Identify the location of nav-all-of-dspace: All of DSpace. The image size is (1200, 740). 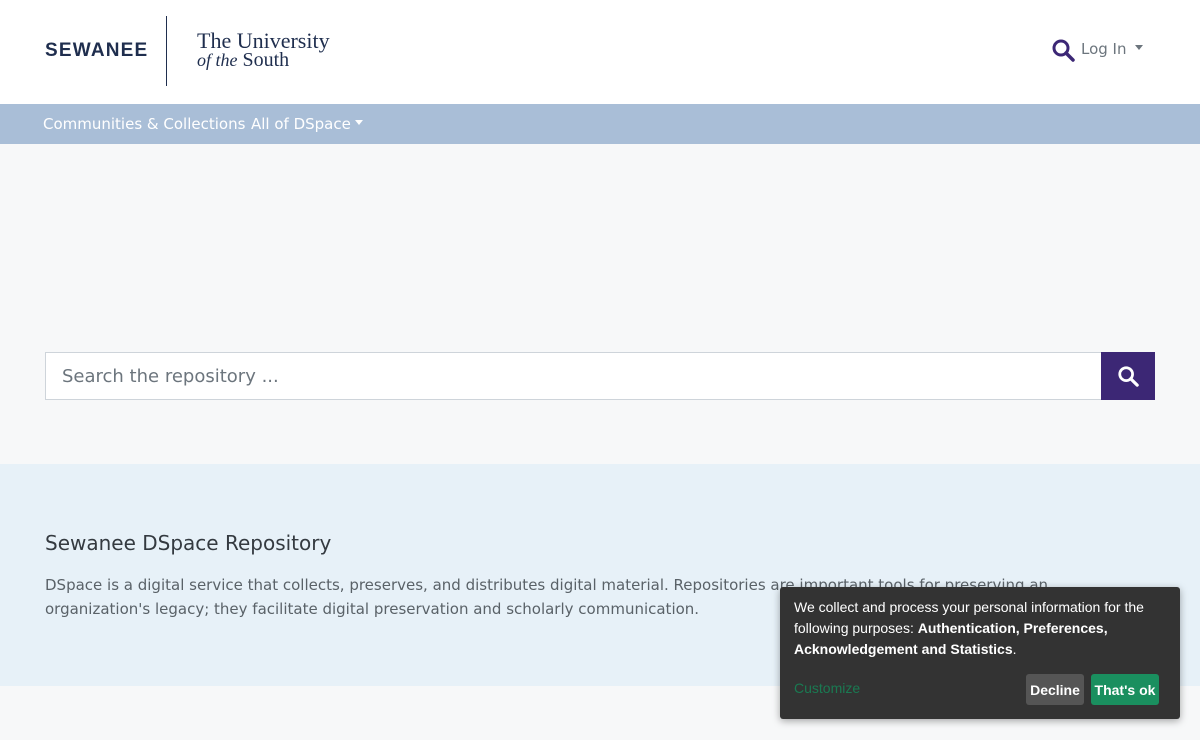
(307, 124).